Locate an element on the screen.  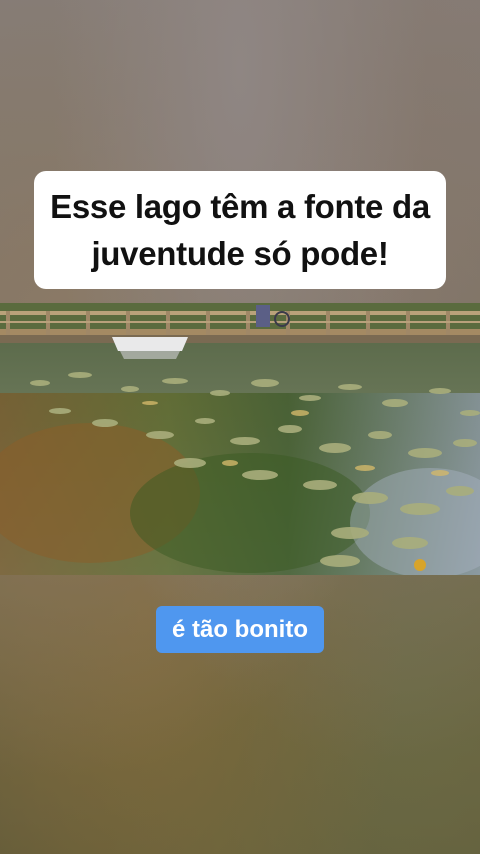
subtitle-text: é tão bonito is located at coordinates (240, 629).